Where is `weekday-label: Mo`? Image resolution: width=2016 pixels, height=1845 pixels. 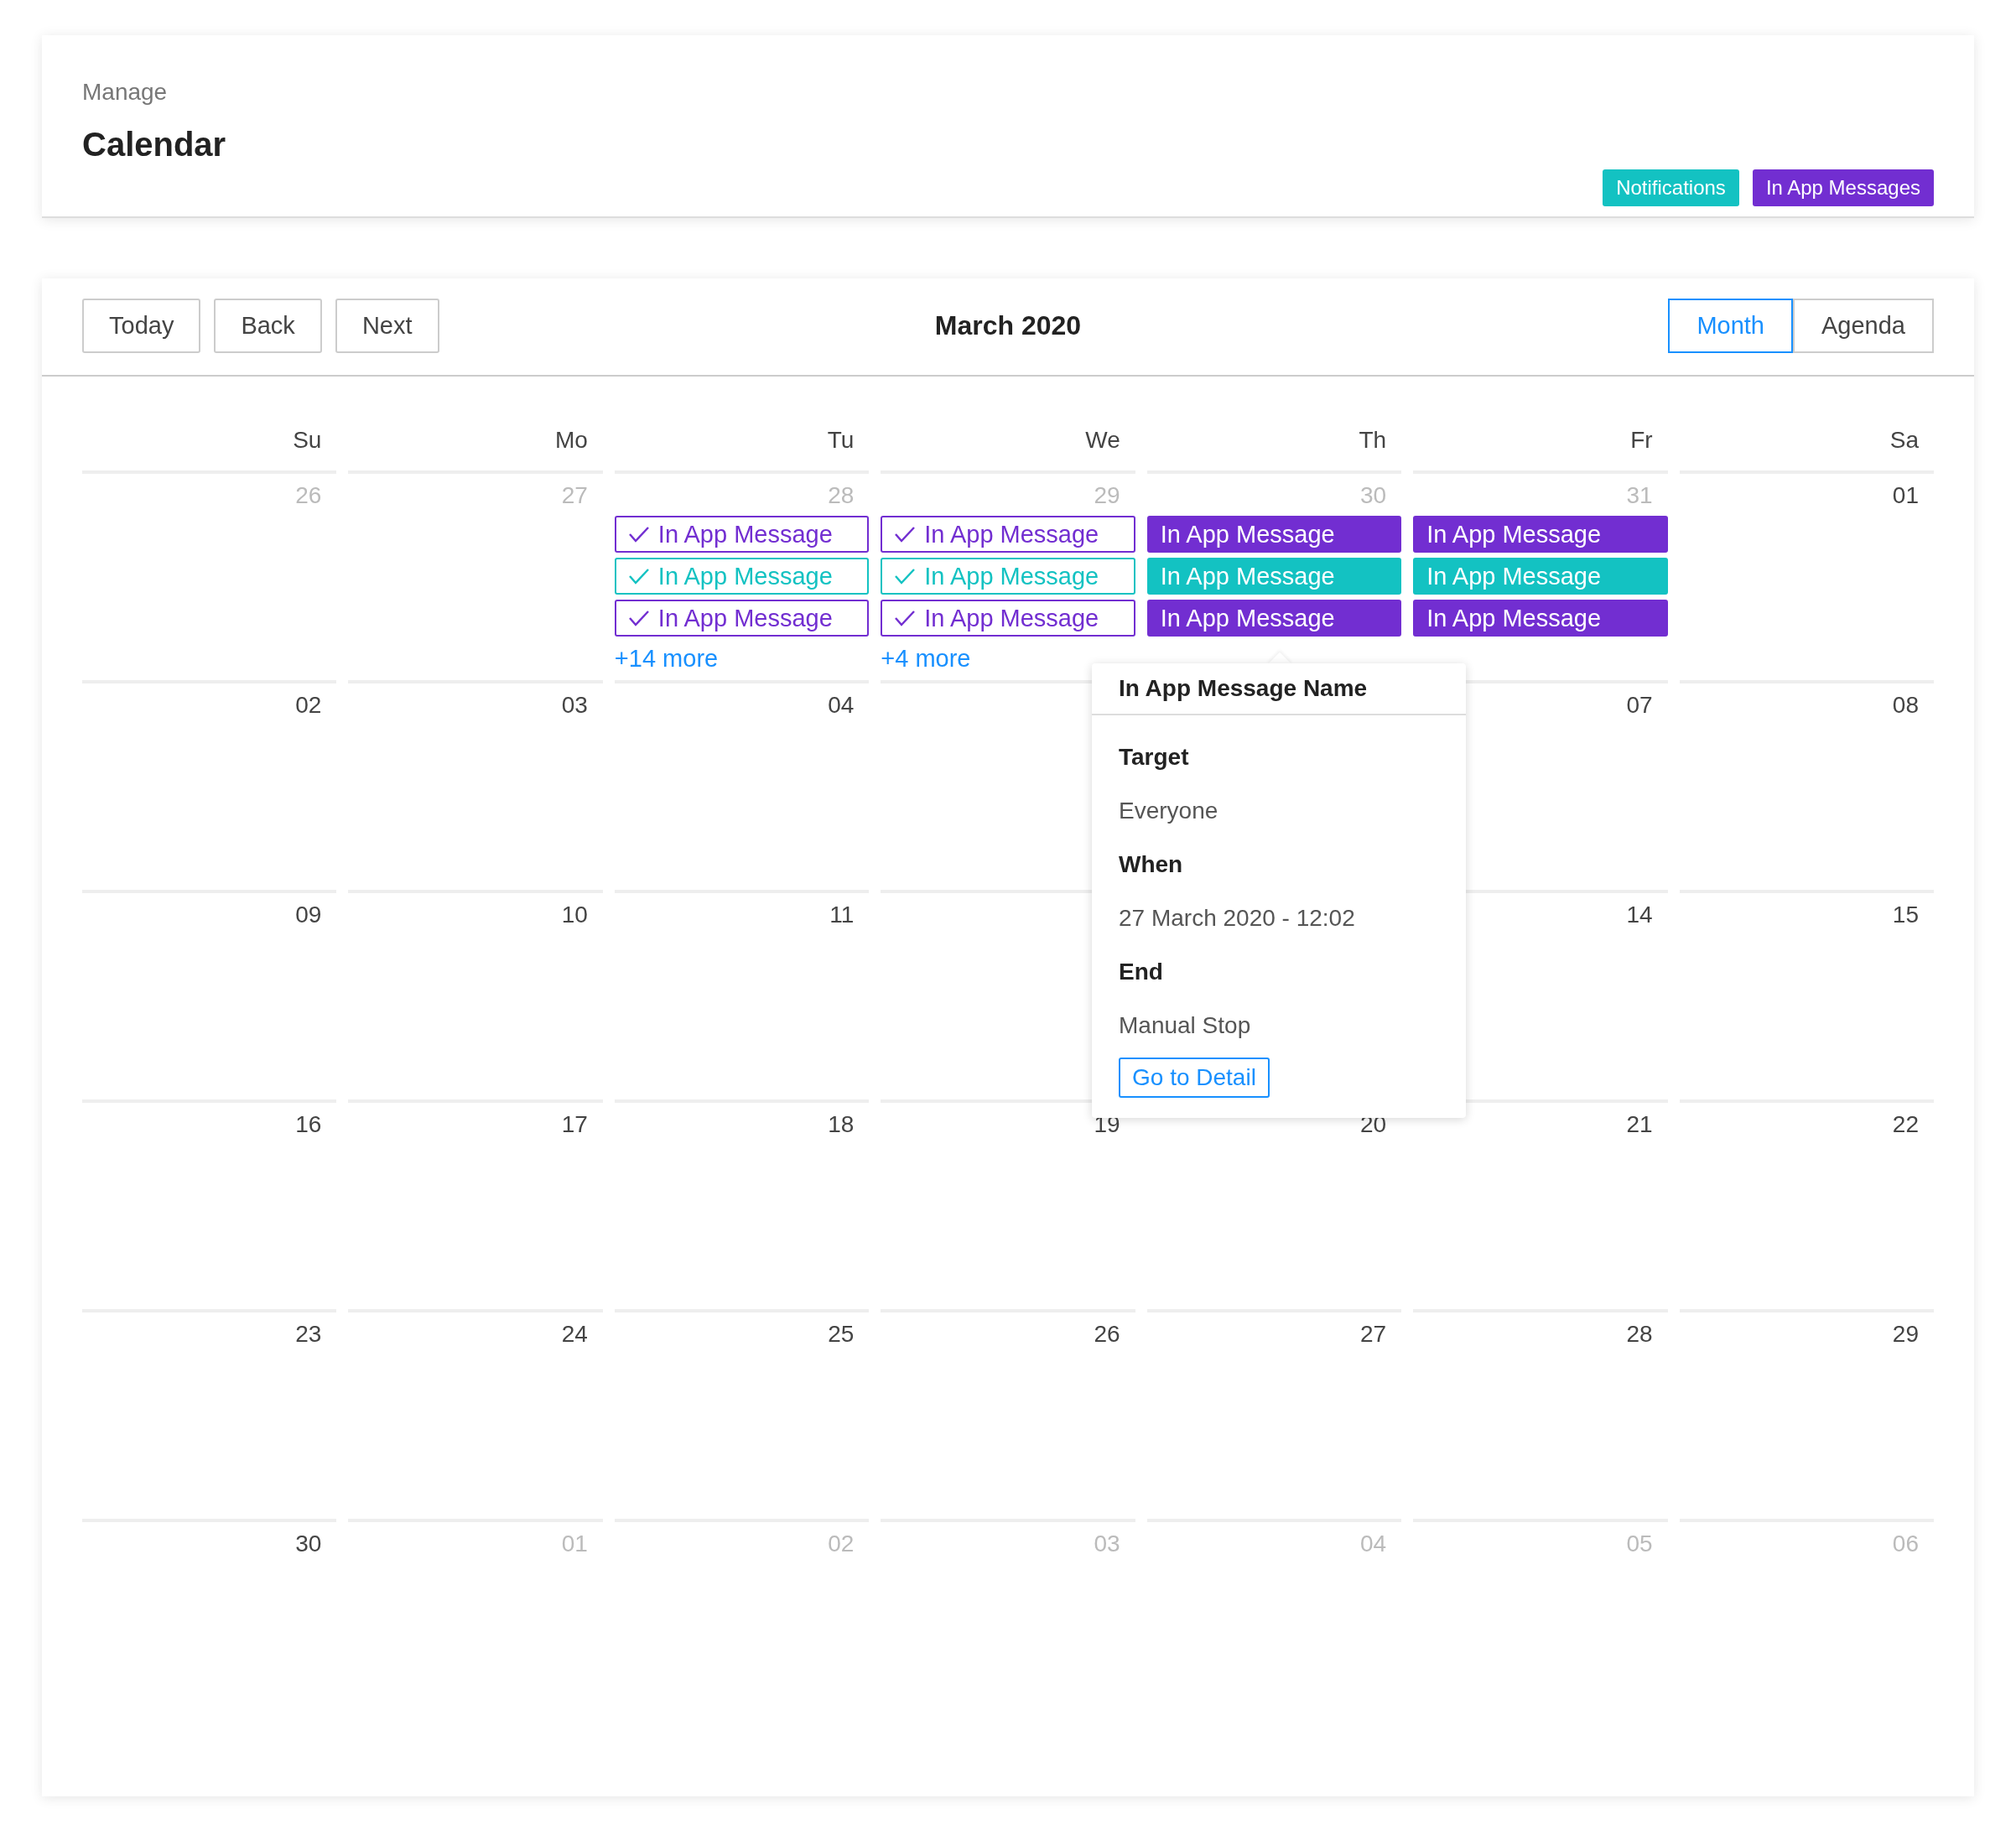
weekday-label: Mo is located at coordinates (571, 441).